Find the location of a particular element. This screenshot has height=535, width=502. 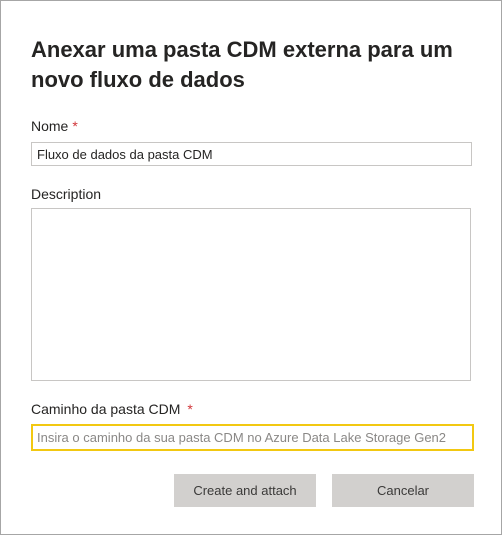

name-required-marker: * is located at coordinates (75, 126).